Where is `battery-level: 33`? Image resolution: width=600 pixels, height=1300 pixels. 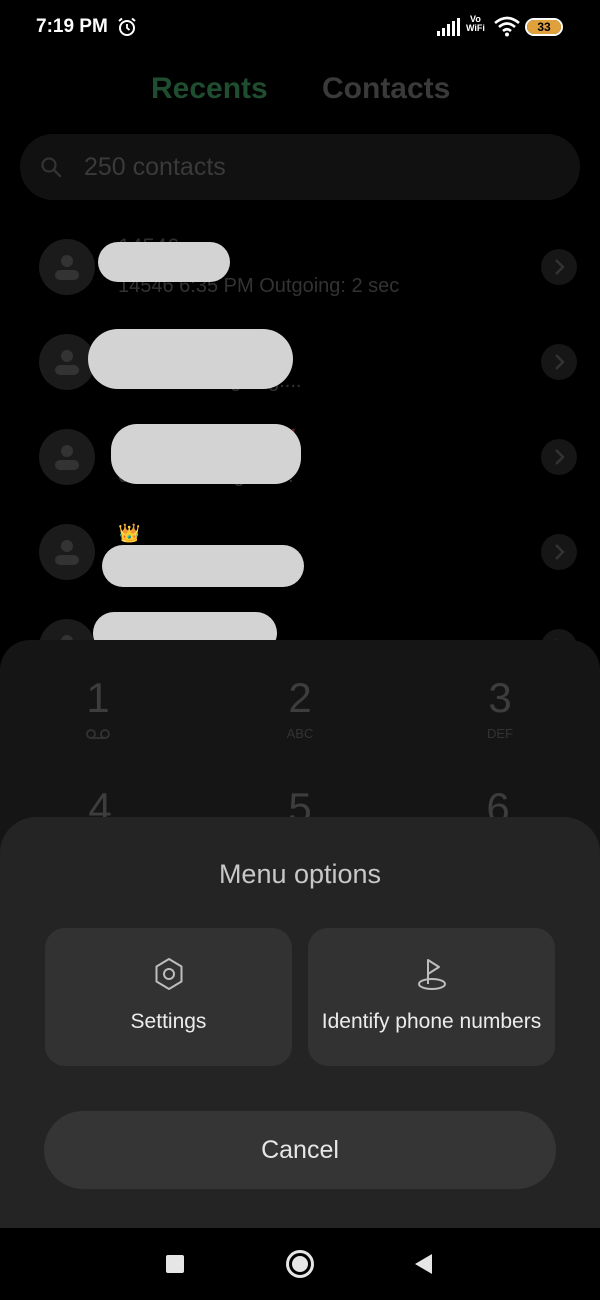 battery-level: 33 is located at coordinates (544, 27).